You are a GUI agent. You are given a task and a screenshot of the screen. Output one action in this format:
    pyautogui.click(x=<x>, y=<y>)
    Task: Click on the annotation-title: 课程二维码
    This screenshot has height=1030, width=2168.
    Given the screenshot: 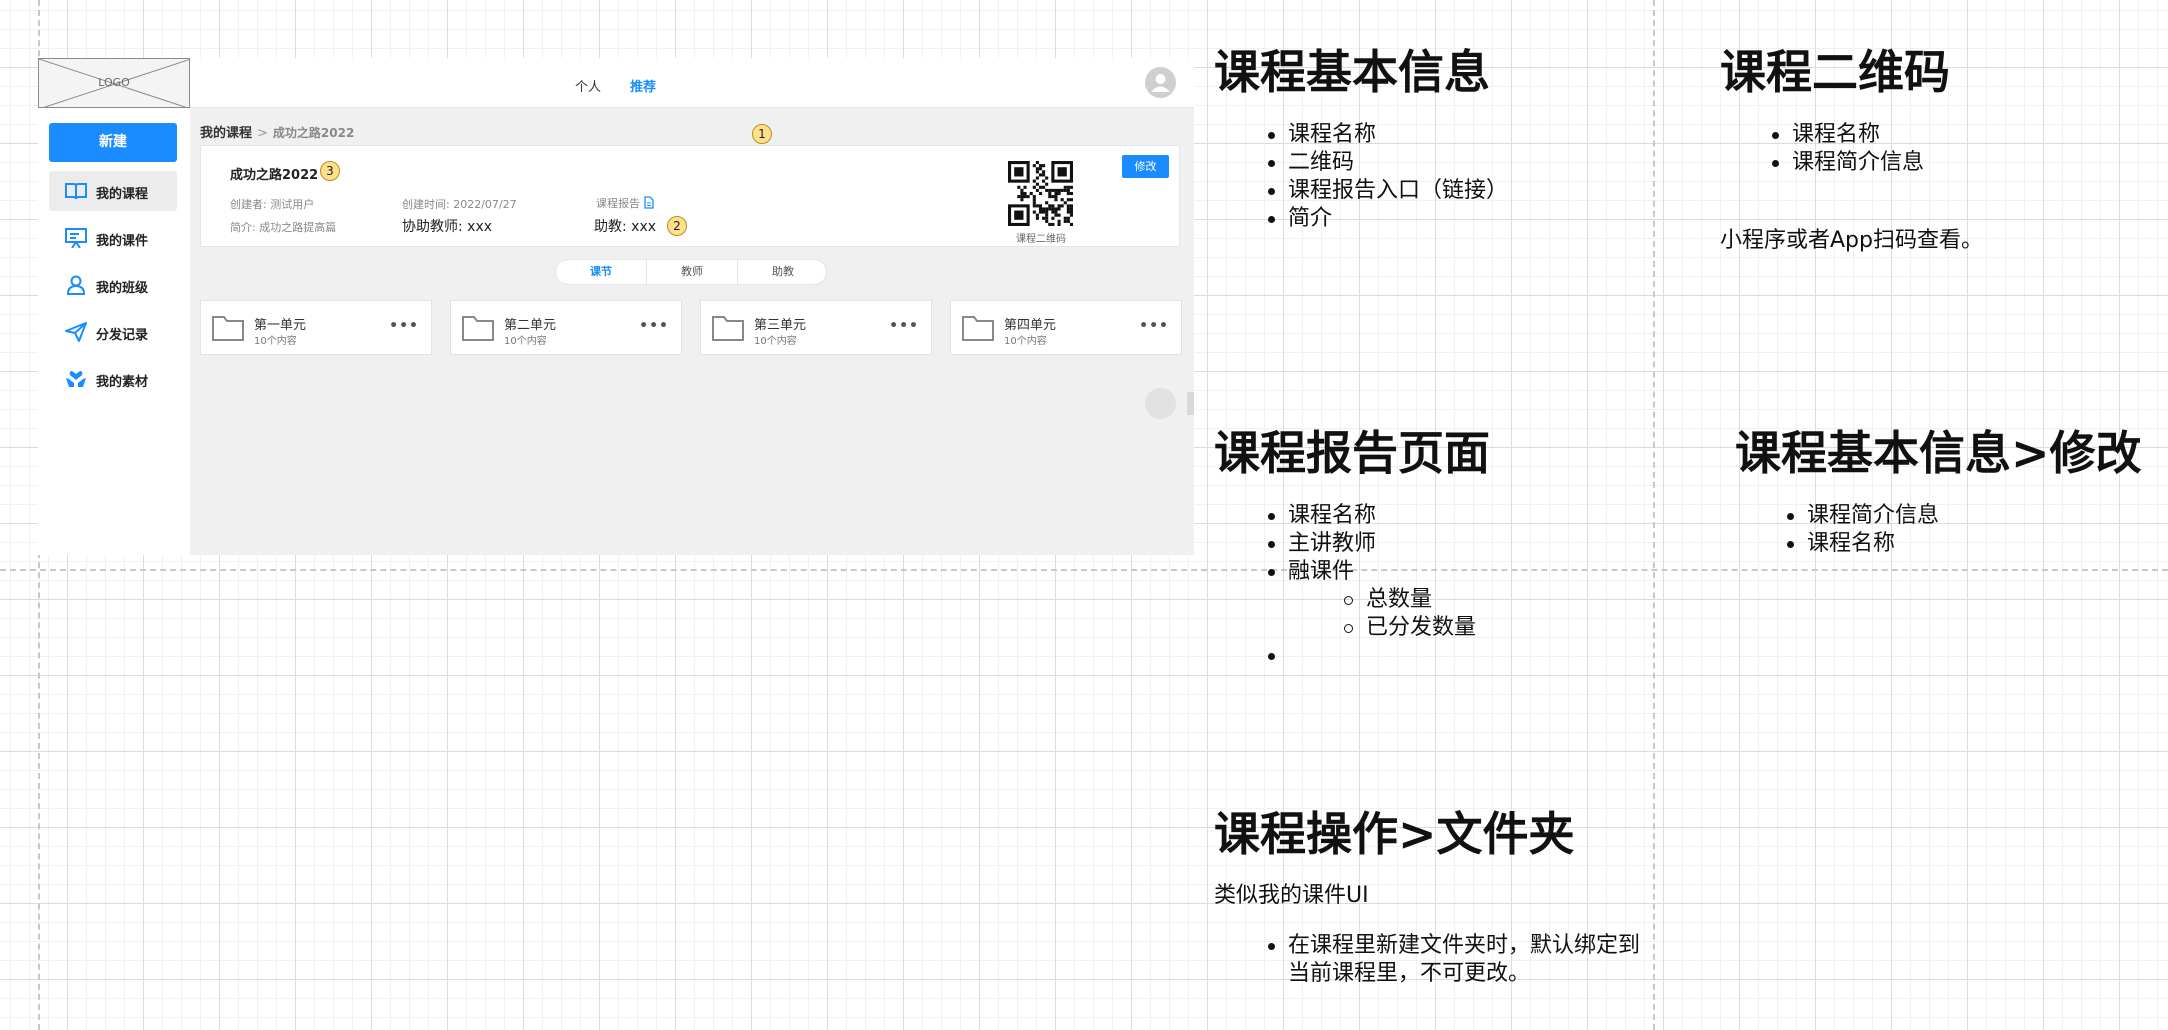 What is the action you would take?
    pyautogui.click(x=1835, y=72)
    